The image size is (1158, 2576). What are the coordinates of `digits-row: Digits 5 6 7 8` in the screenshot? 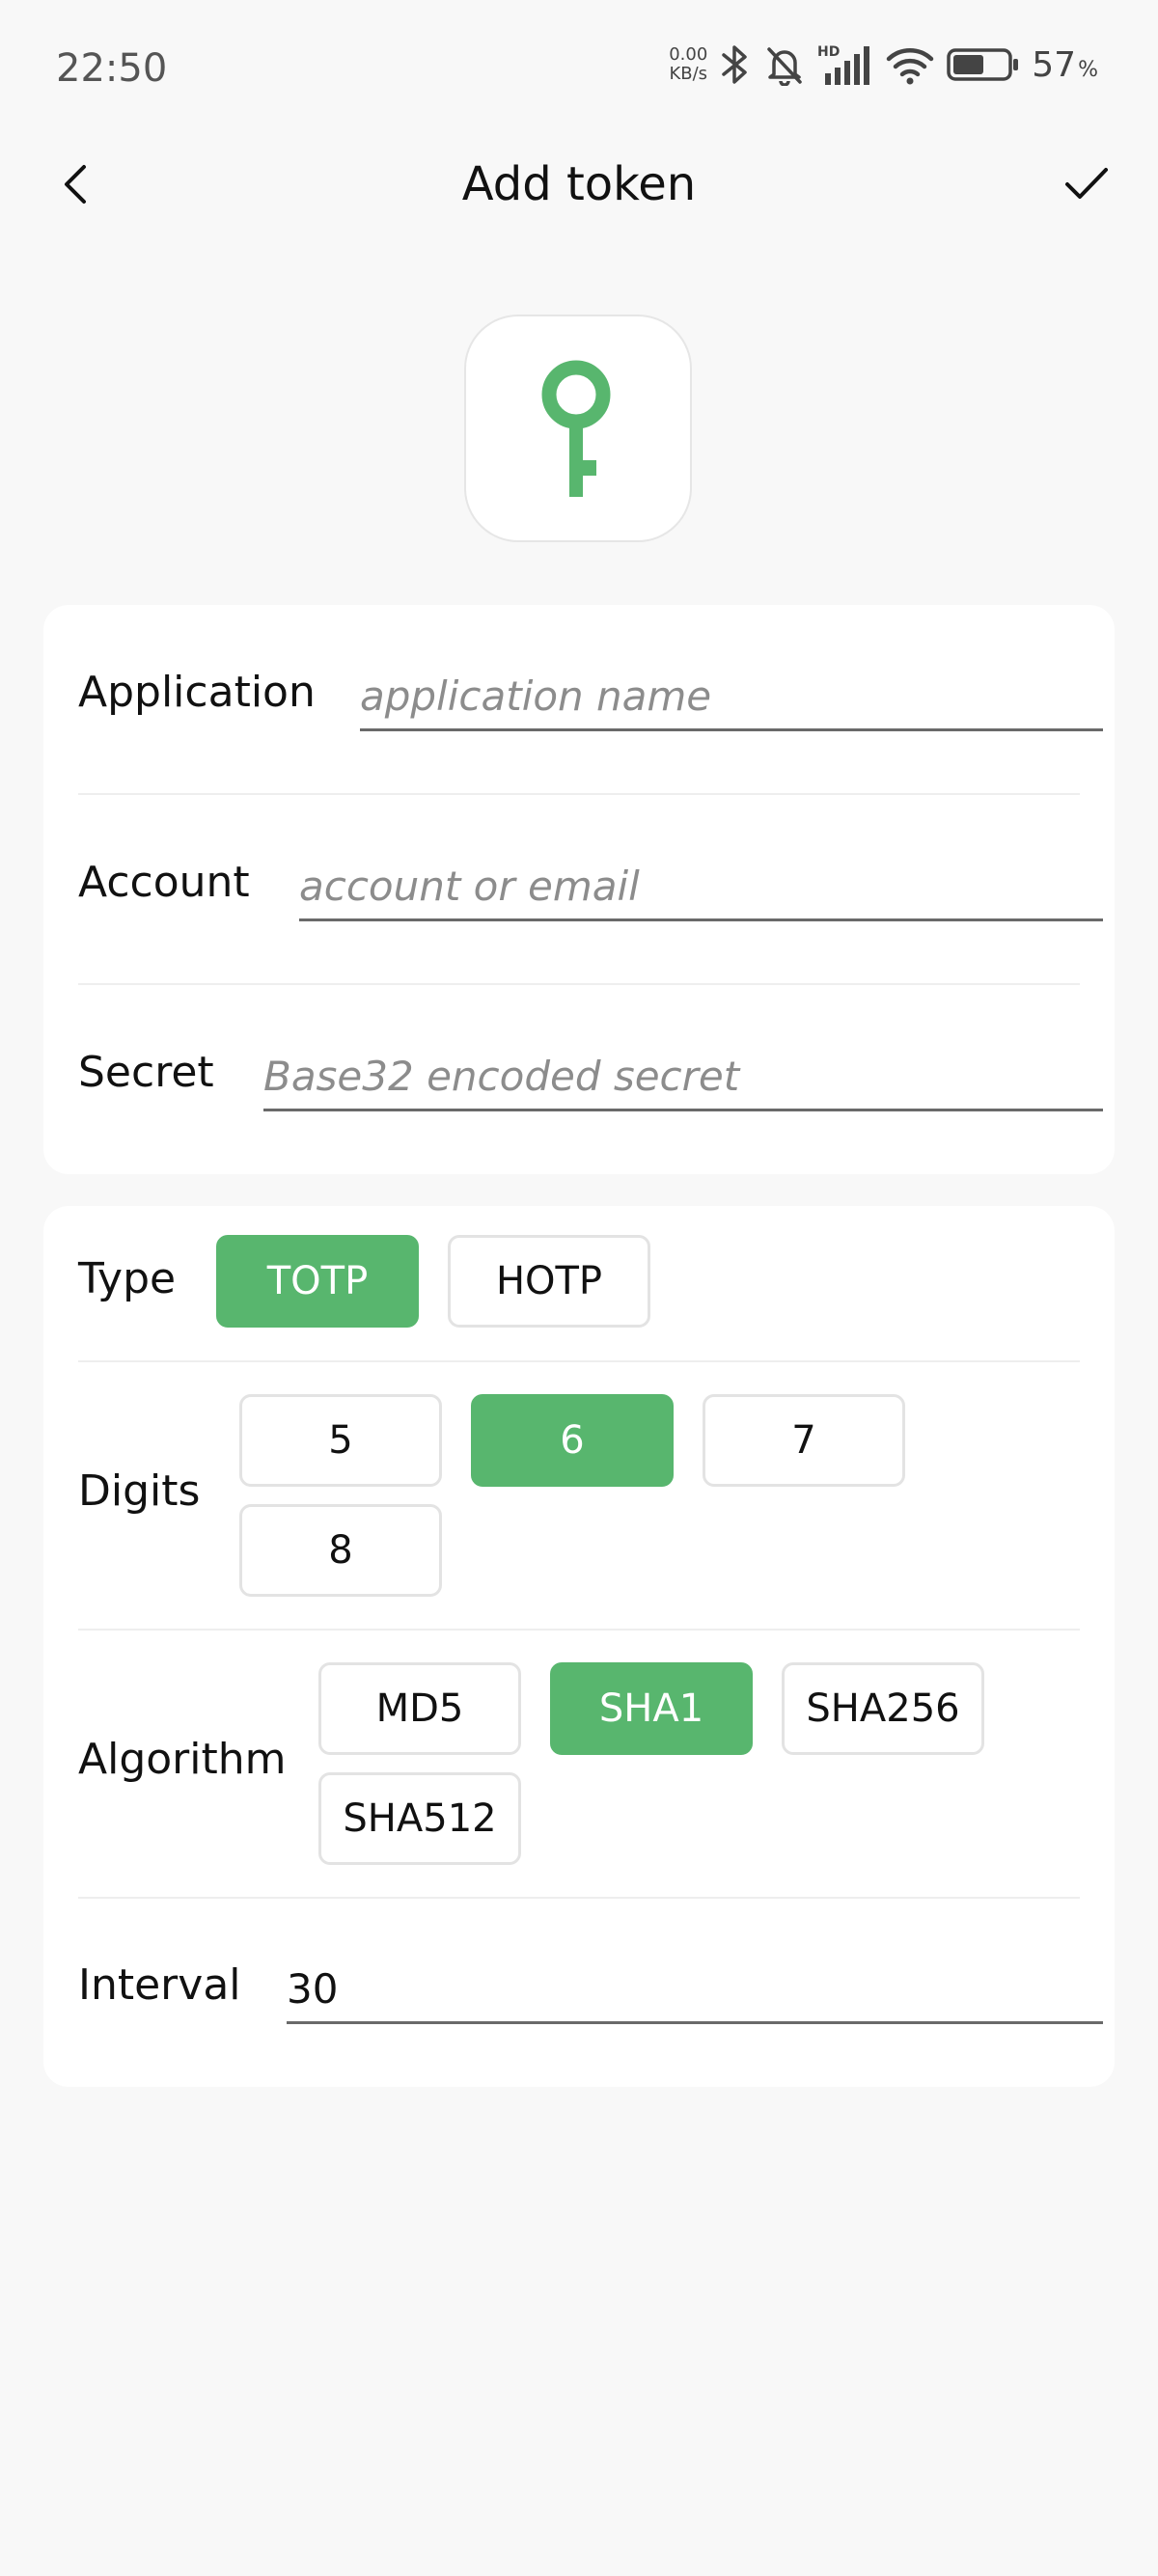 It's located at (579, 1495).